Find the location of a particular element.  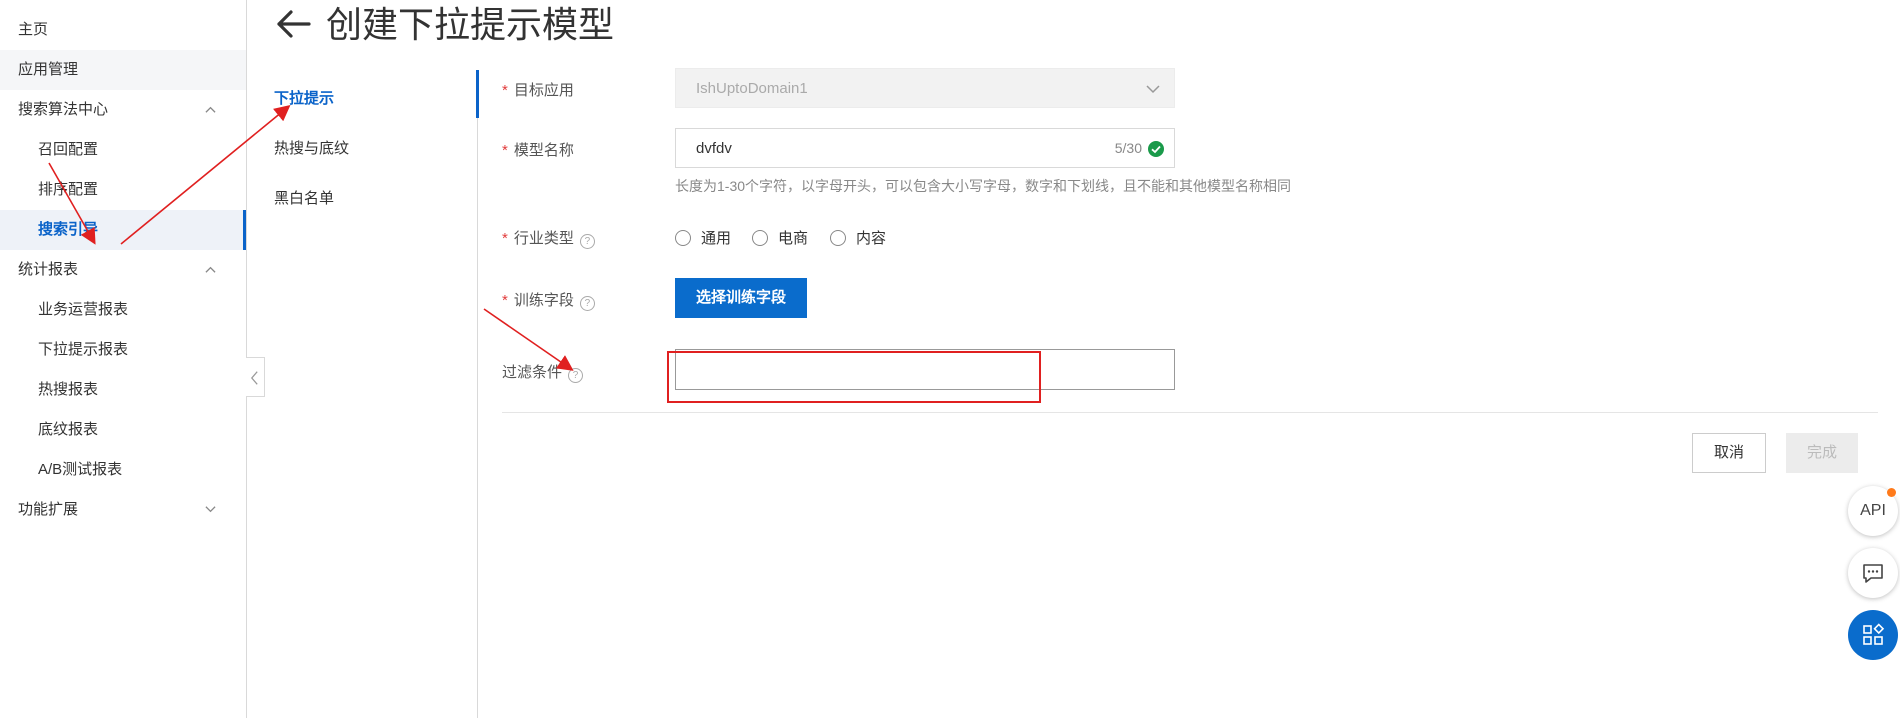

industry-label: * 行业类型? is located at coordinates (548, 238).